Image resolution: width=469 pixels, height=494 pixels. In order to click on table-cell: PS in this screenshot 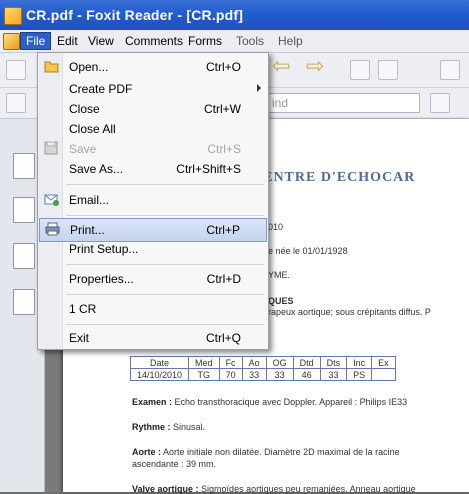, I will do `click(359, 374)`.